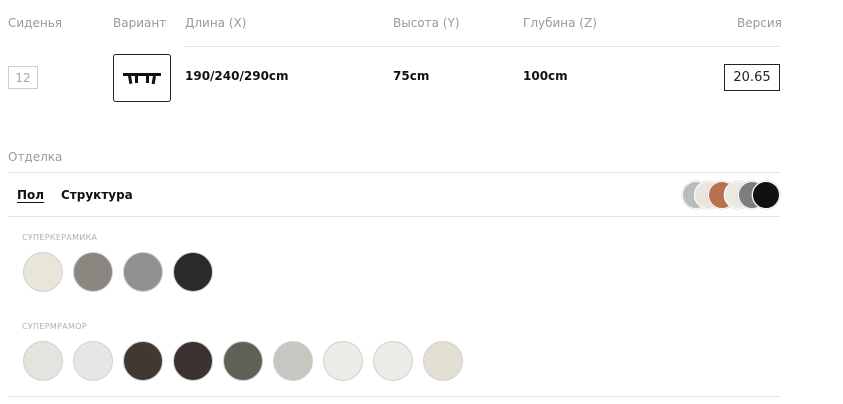 Image resolution: width=843 pixels, height=404 pixels. I want to click on group-label-supermarble: СУПЕРМРАМОР, so click(54, 326).